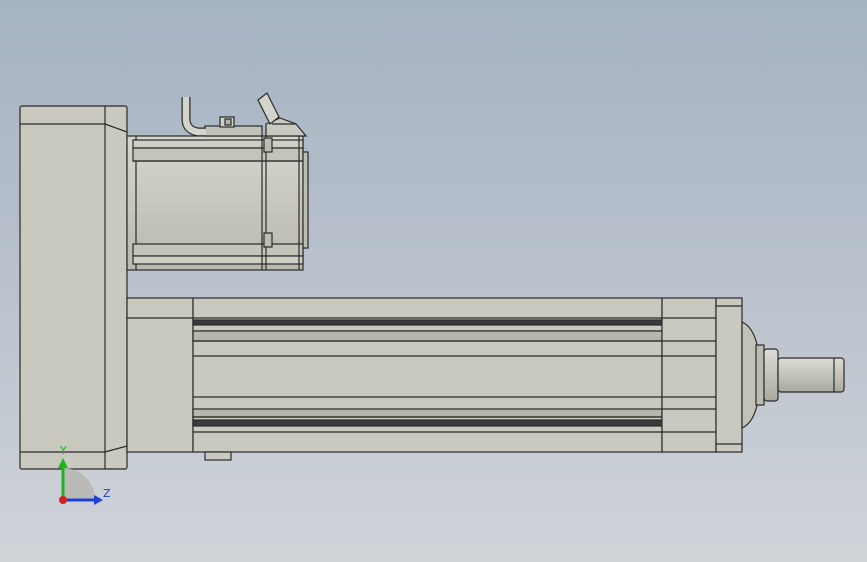 This screenshot has height=562, width=867. I want to click on cable-gland, so click(268, 108).